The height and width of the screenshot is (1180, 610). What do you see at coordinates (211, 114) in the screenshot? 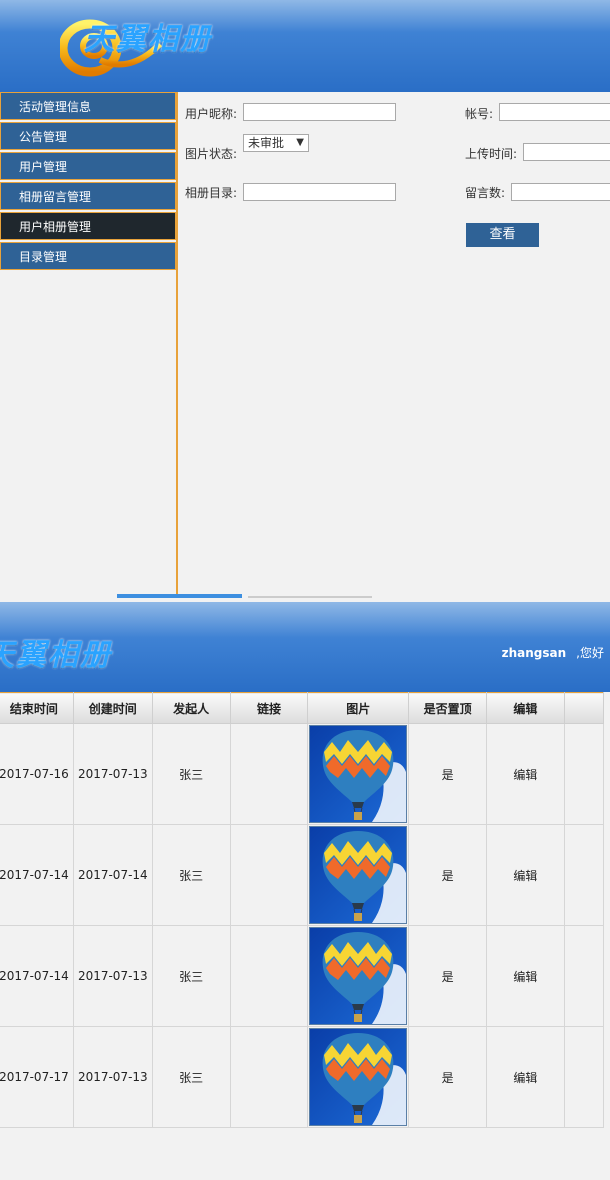
I see `nickname-label: 用户昵称:` at bounding box center [211, 114].